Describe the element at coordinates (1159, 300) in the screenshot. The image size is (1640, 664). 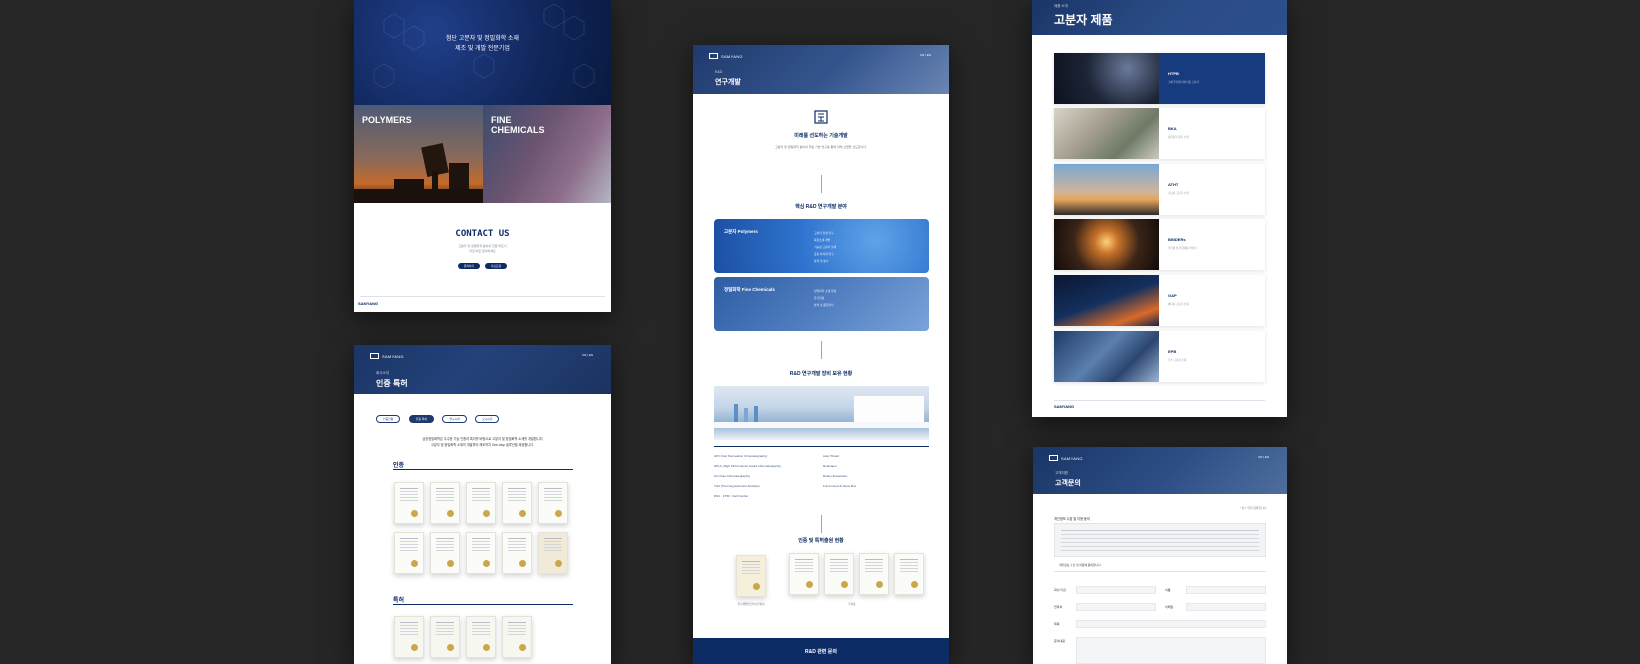
I see `product-card-gap: GAP 에너지 고분자 소재` at that location.